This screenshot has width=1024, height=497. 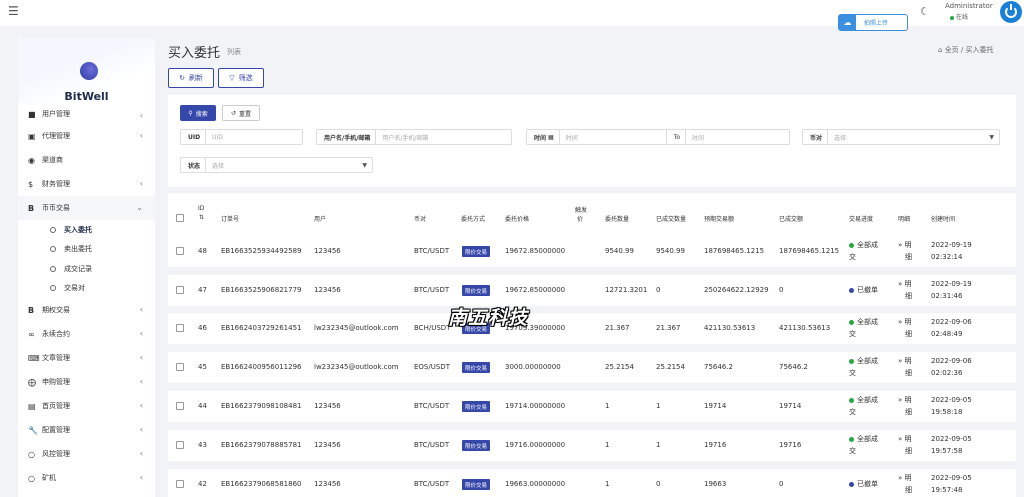 I want to click on cell-created: 2022-09-06 02:48:49, so click(x=951, y=328).